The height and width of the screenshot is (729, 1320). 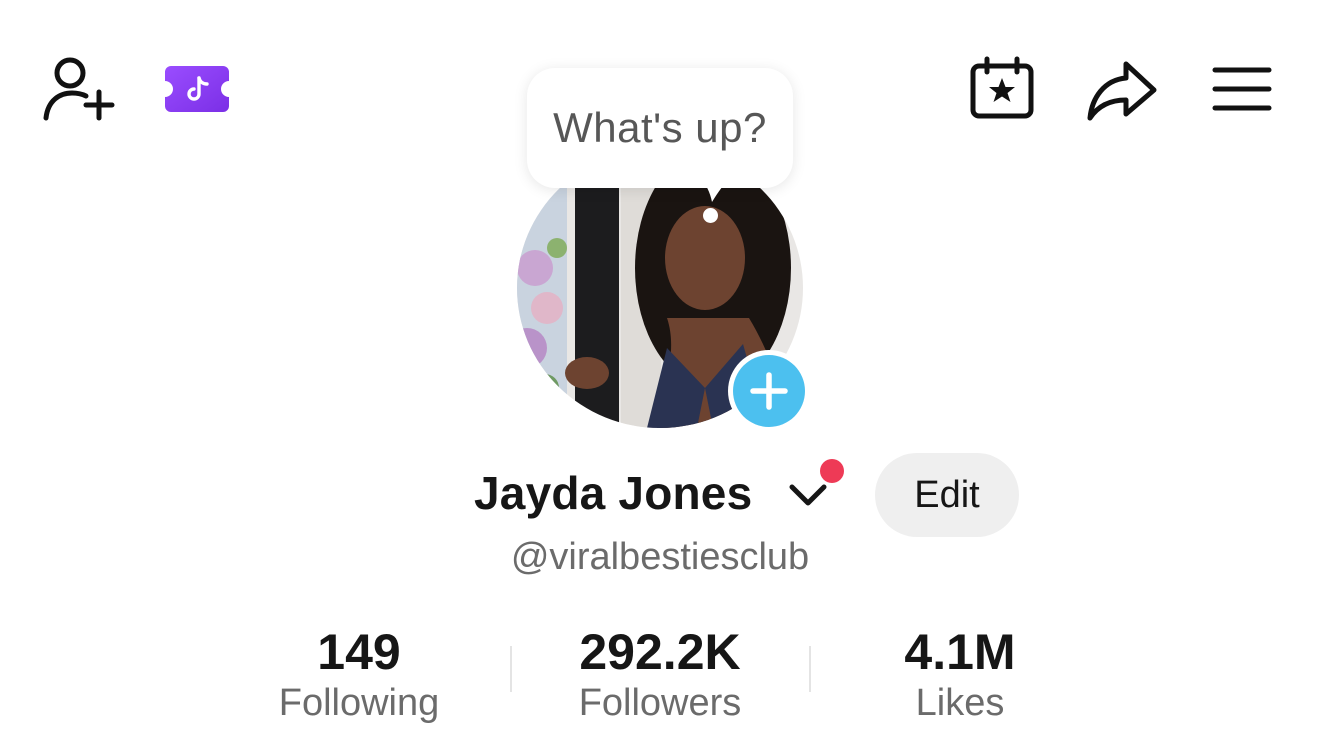 I want to click on status-bubble-text: What's up?, so click(x=660, y=127).